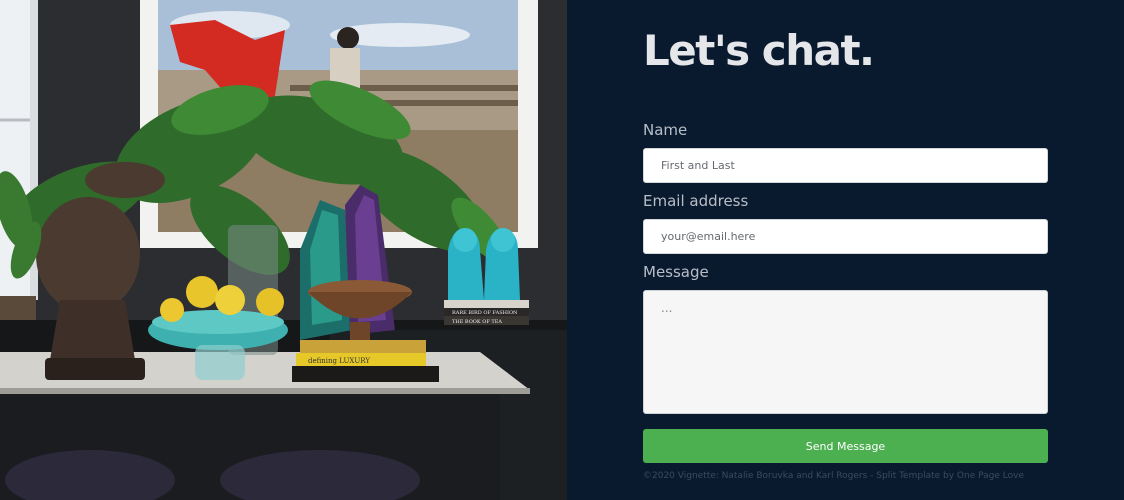 This screenshot has width=1124, height=500. I want to click on message-label: Message, so click(676, 272).